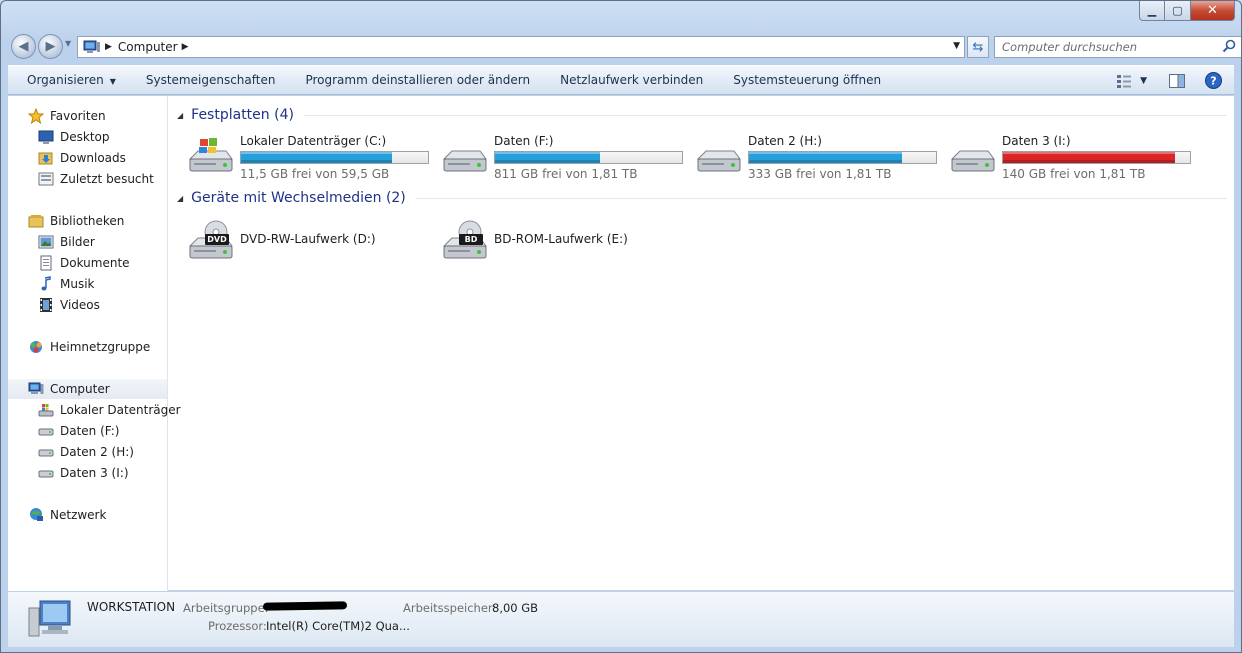 The height and width of the screenshot is (653, 1242). What do you see at coordinates (80, 305) in the screenshot?
I see `sidebar-label: Videos` at bounding box center [80, 305].